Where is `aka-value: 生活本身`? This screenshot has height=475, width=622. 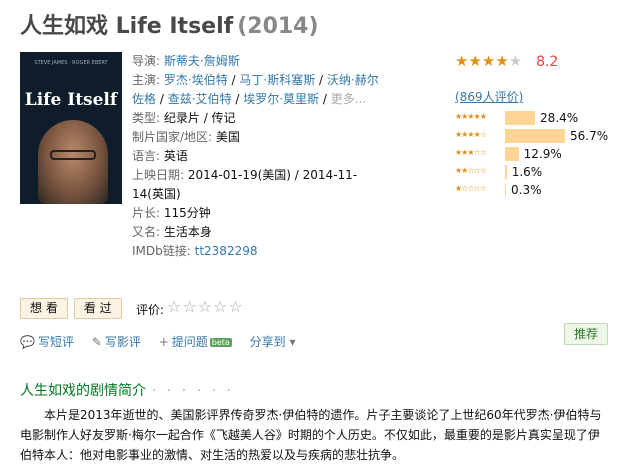
aka-value: 生活本身 is located at coordinates (187, 232).